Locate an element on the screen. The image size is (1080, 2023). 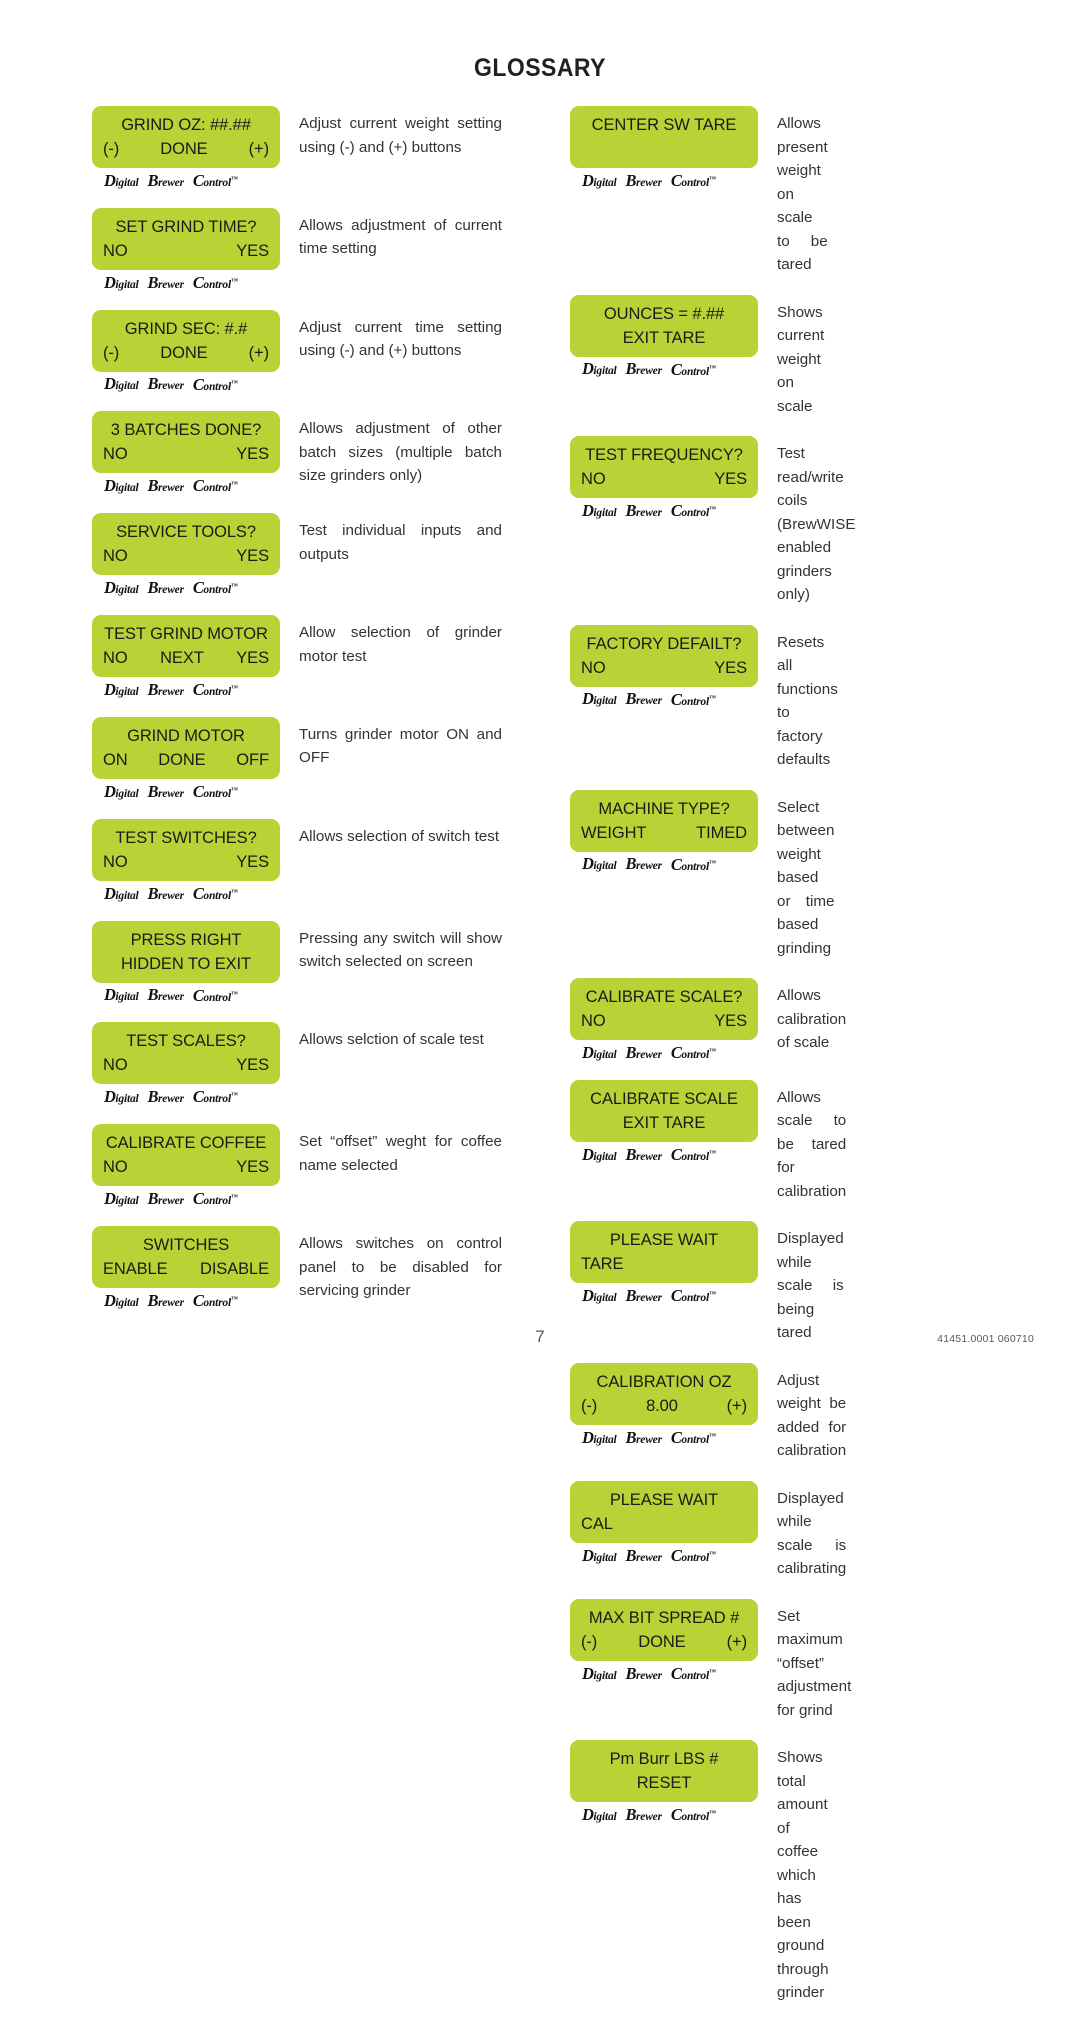
lcd-line-2-segment: ON is located at coordinates (115, 759).